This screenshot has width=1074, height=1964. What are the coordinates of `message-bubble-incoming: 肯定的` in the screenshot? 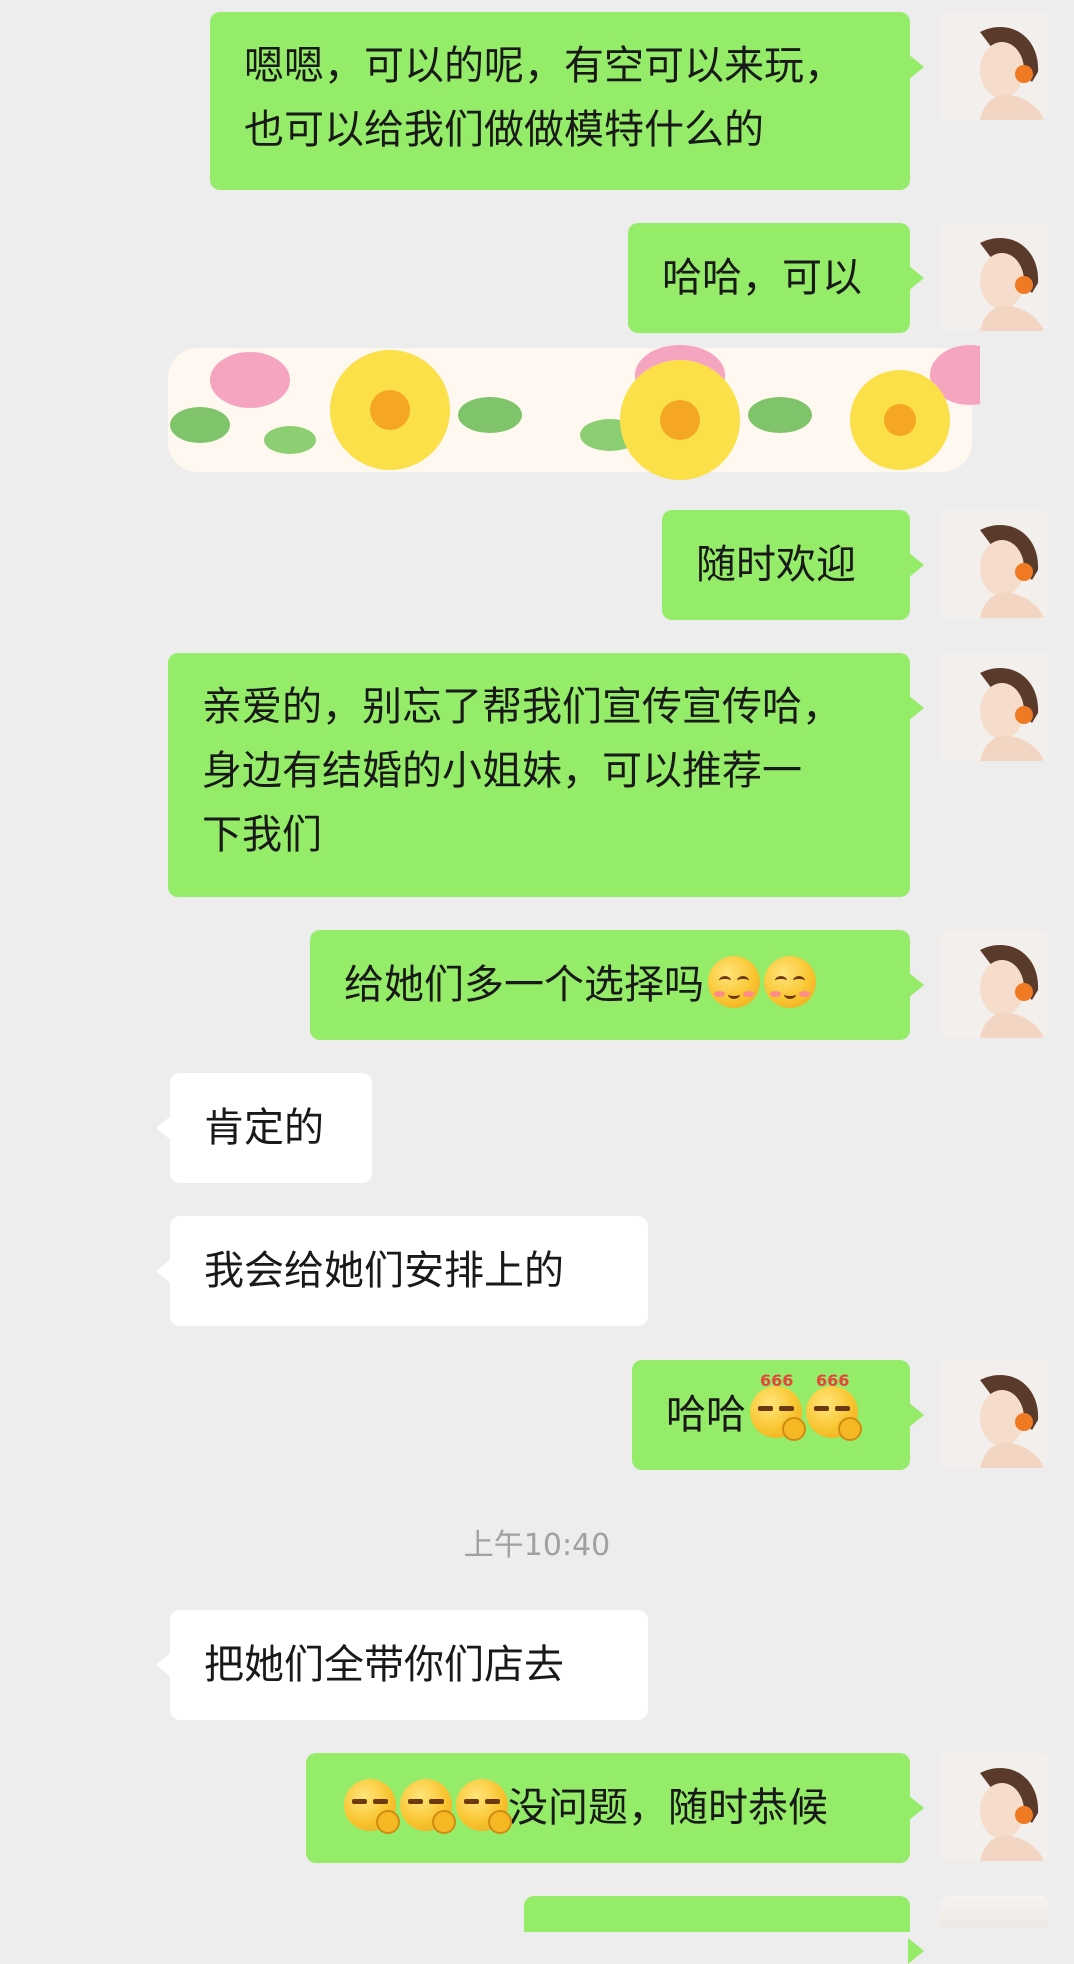 It's located at (264, 1128).